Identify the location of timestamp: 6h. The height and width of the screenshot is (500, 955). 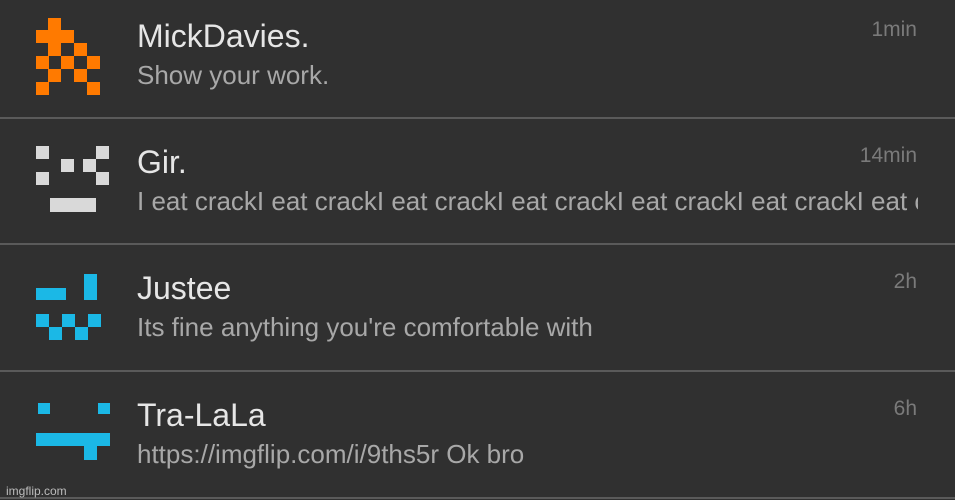
(905, 408).